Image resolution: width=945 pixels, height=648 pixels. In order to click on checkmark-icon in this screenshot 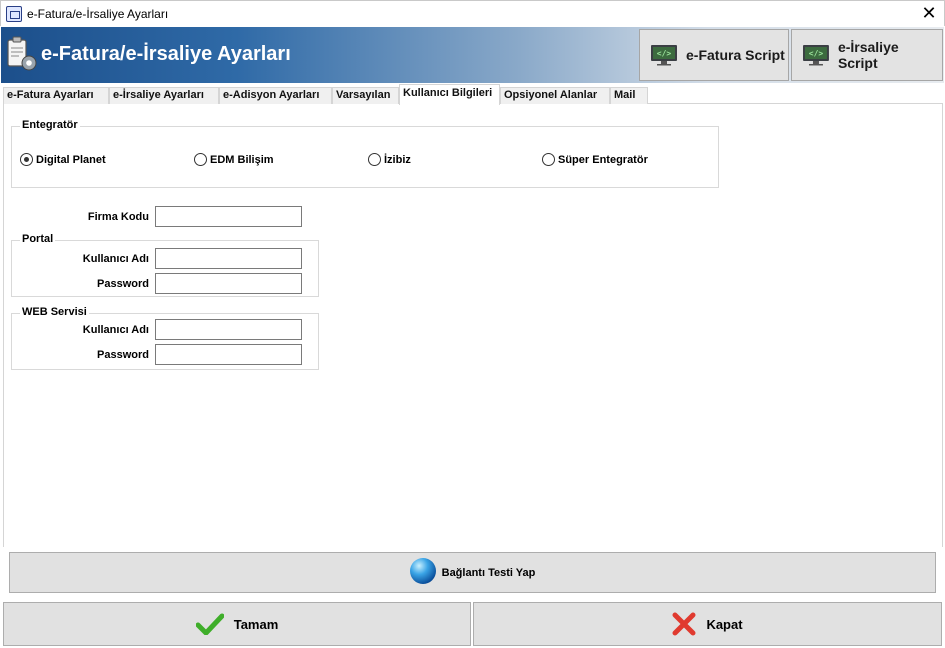, I will do `click(209, 624)`.